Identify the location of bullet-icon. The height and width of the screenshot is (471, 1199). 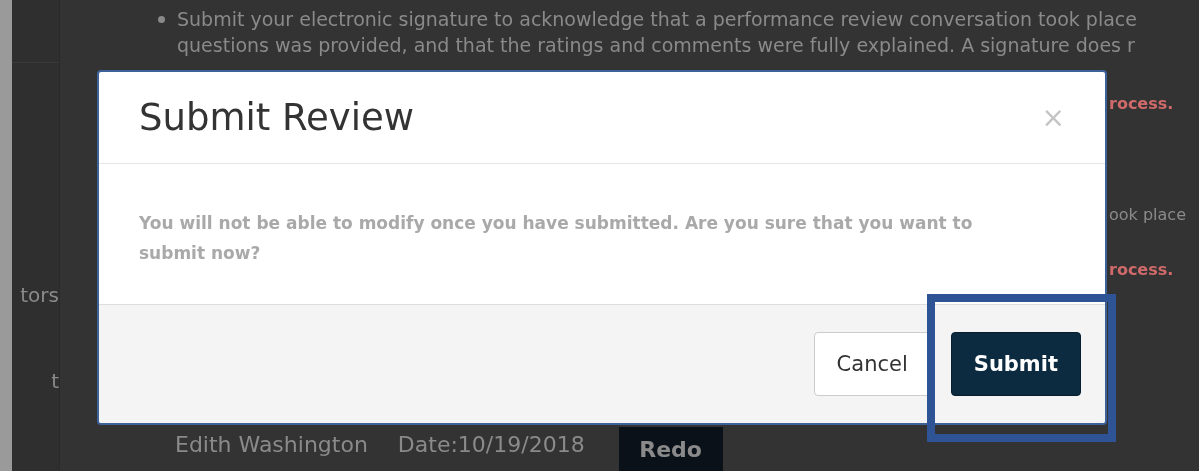
(161, 19).